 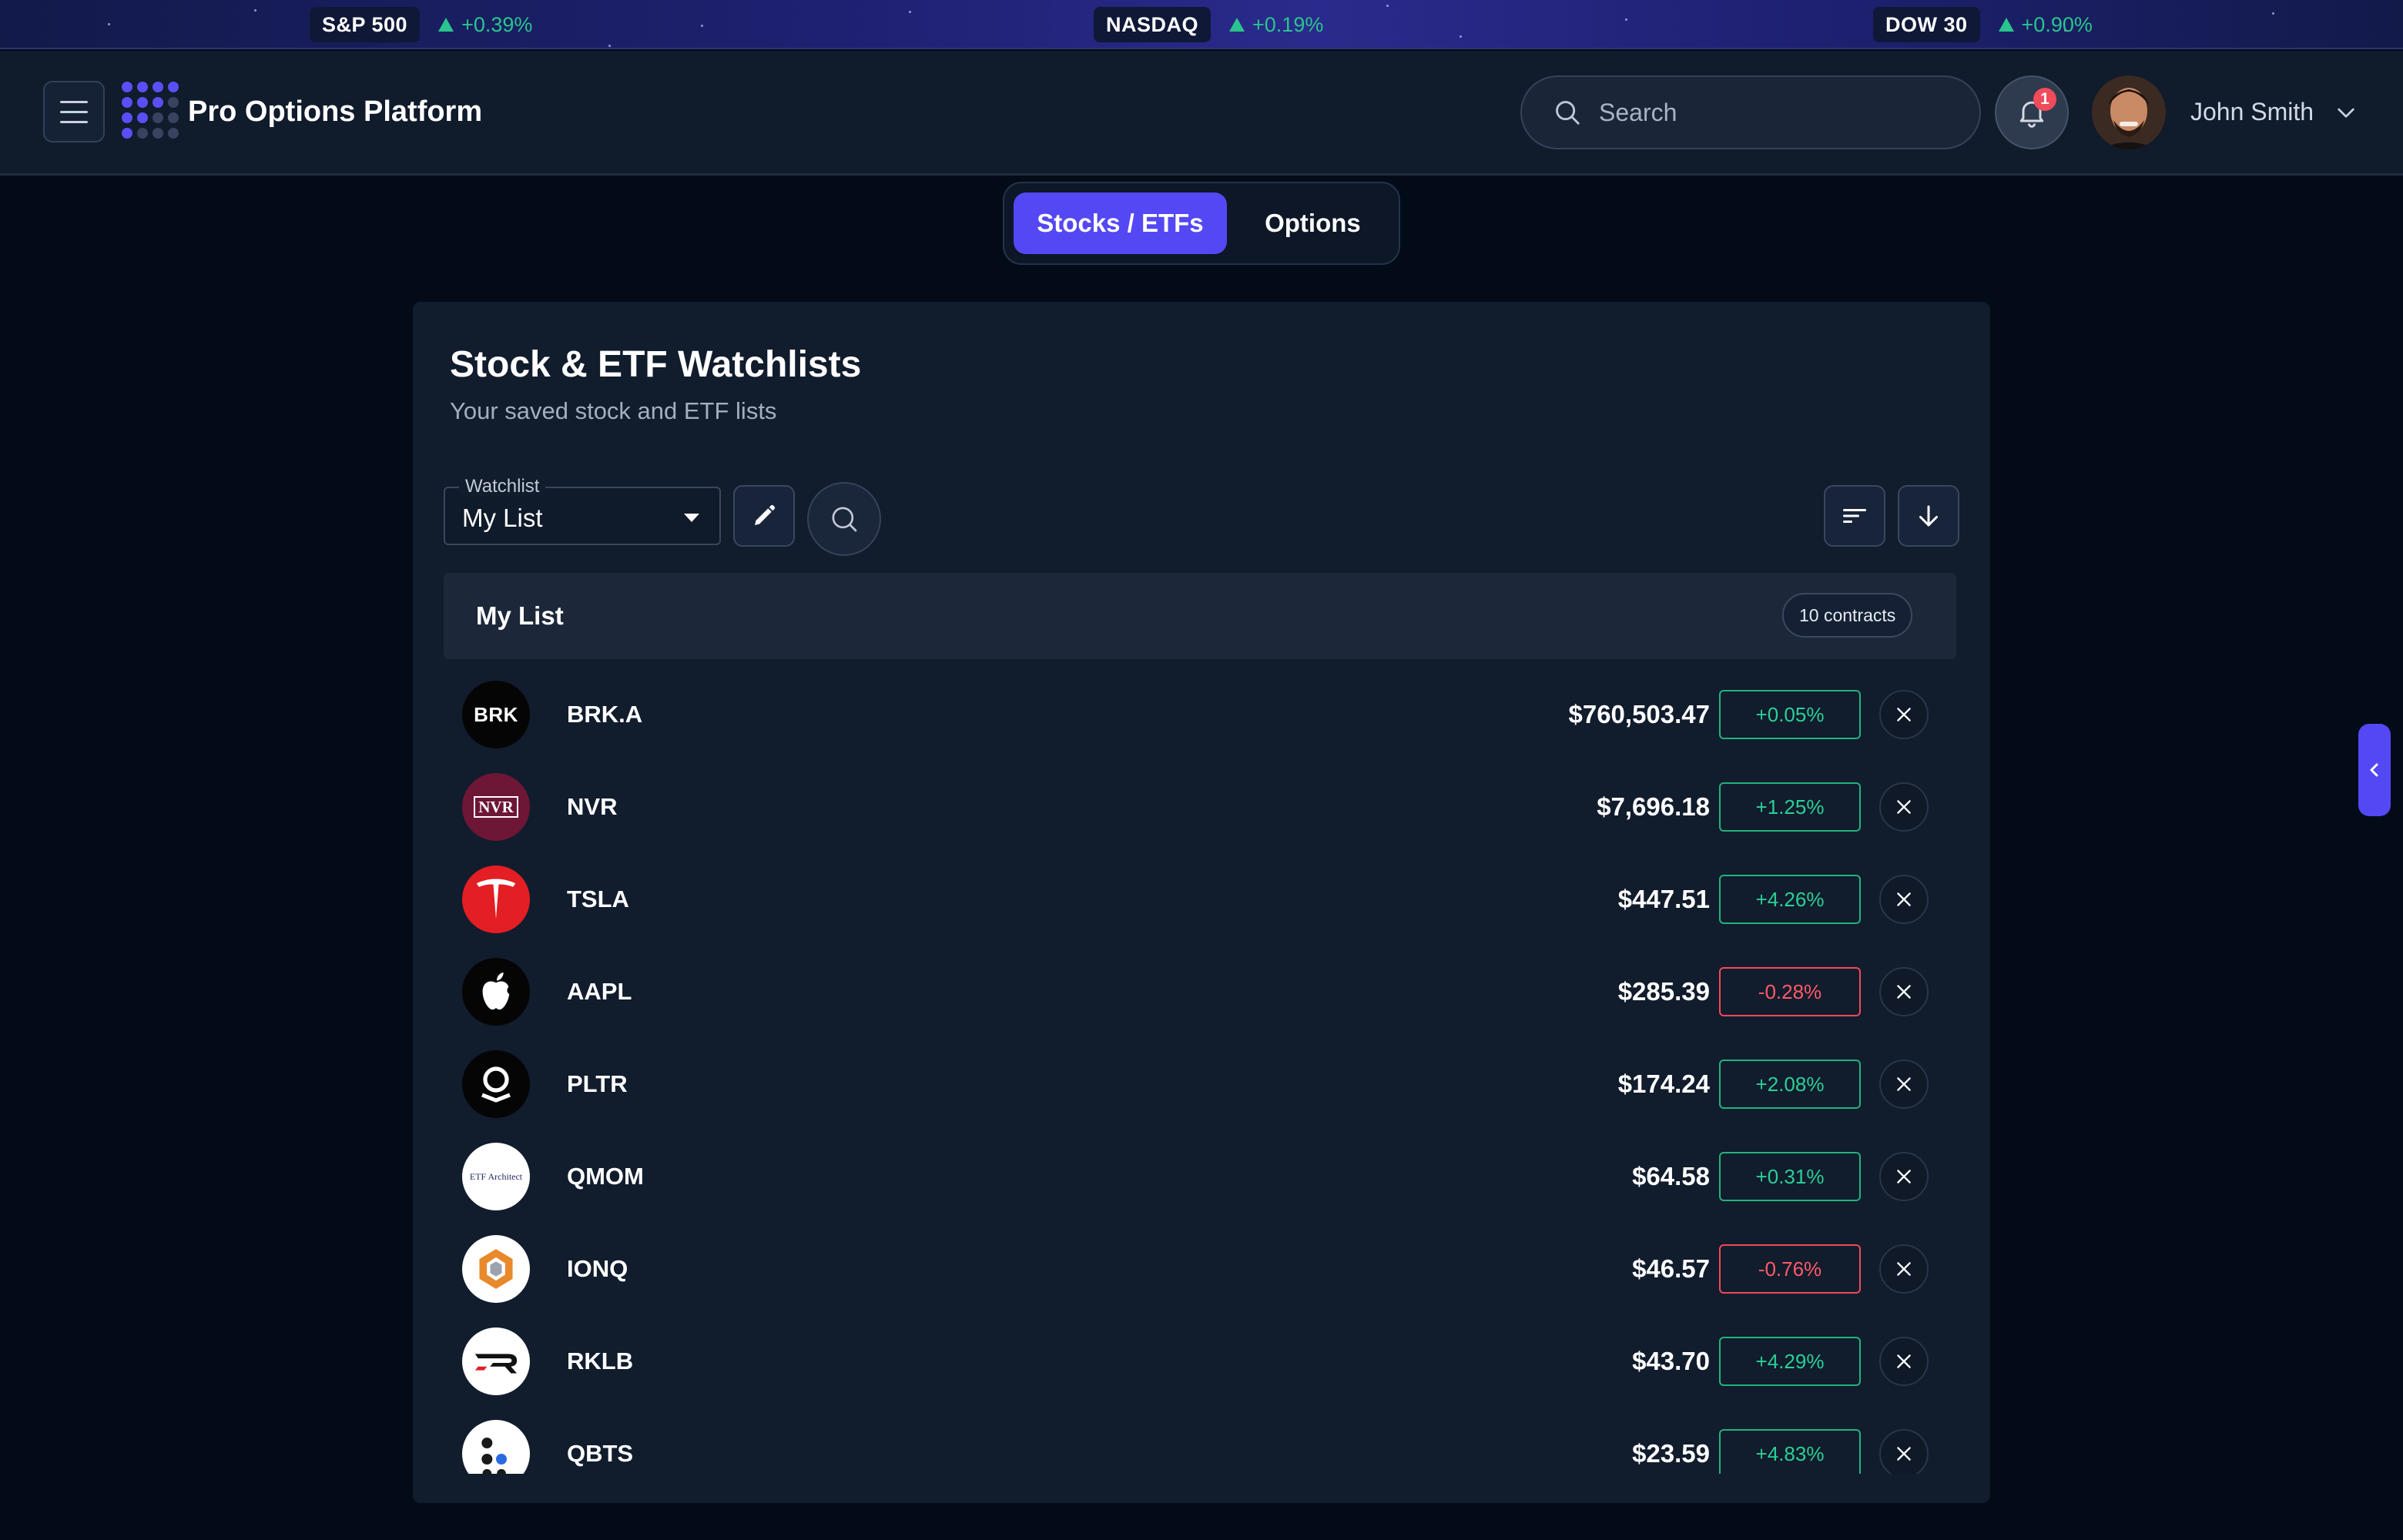 I want to click on table-row: RKLB $43.70 +4.29%, so click(x=1200, y=1361).